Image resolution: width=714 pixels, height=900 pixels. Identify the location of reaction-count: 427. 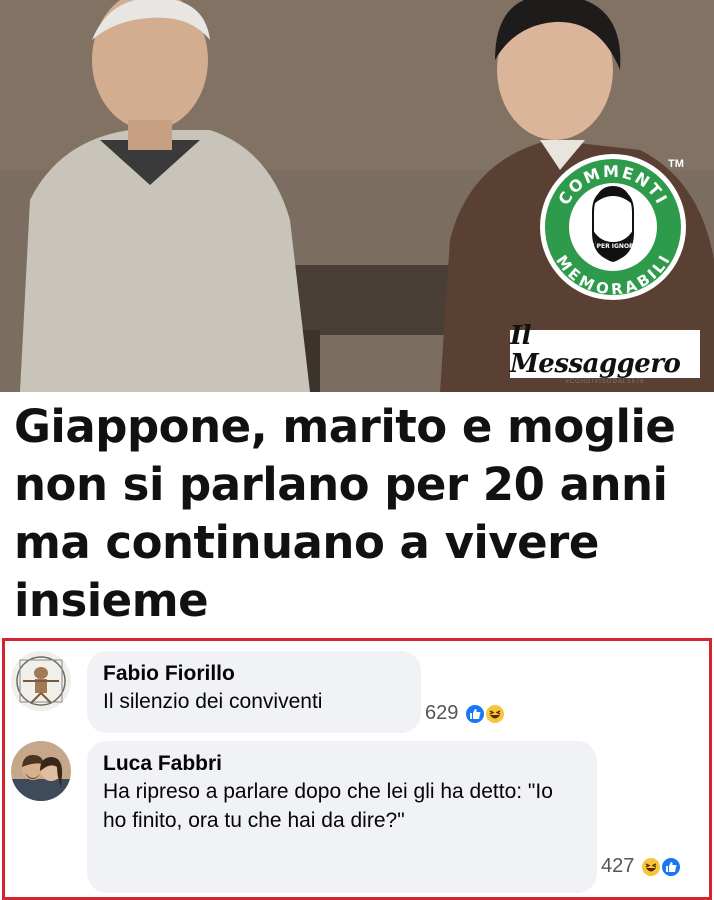
(618, 866).